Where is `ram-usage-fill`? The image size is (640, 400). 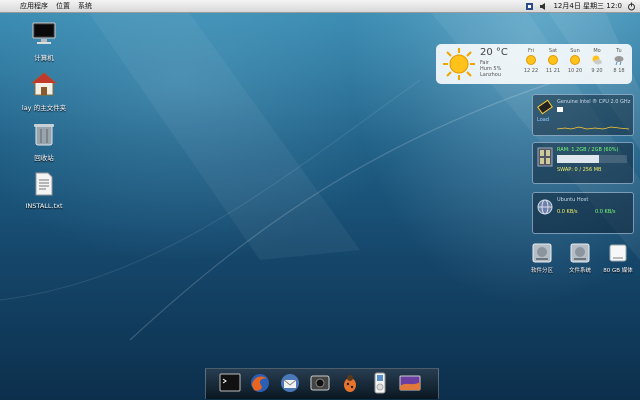 ram-usage-fill is located at coordinates (578, 159).